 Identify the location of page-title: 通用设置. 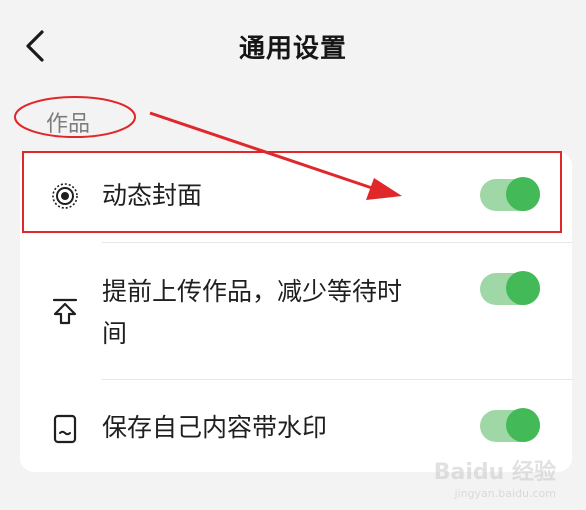
(292, 49).